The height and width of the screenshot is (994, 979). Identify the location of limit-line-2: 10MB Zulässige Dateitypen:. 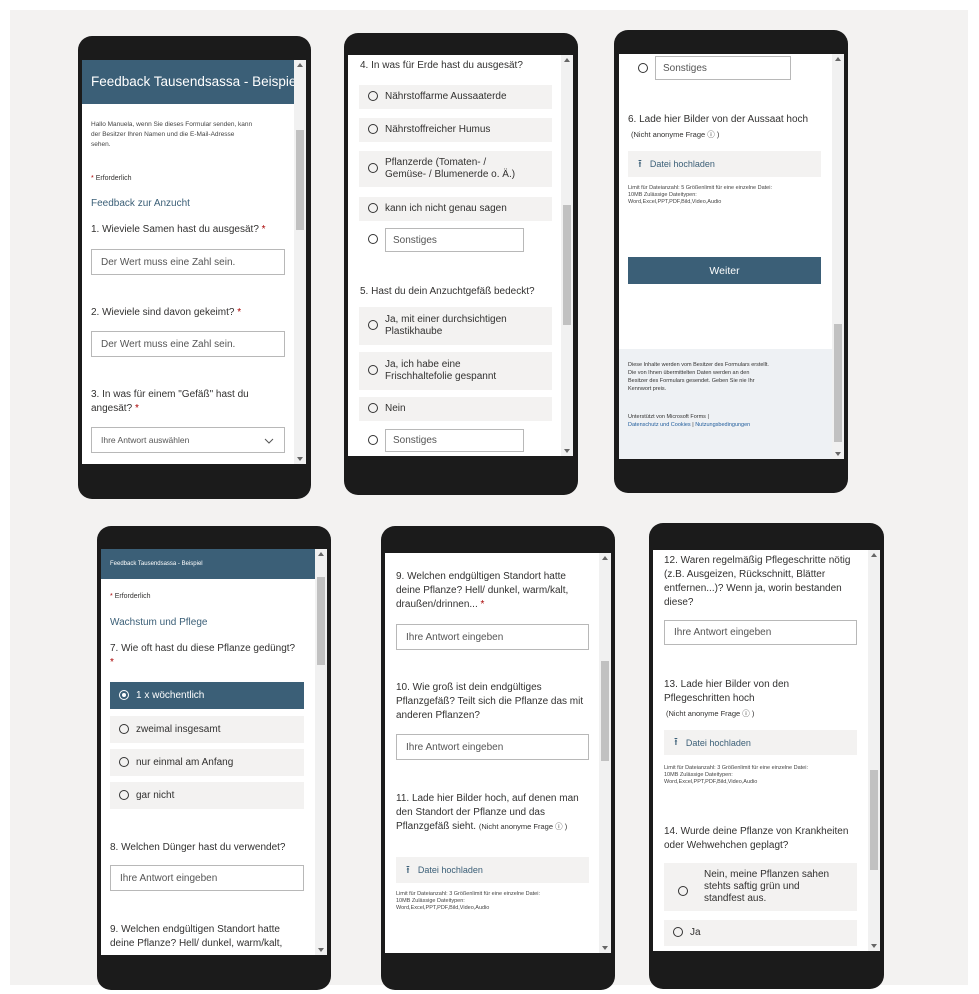
(698, 775).